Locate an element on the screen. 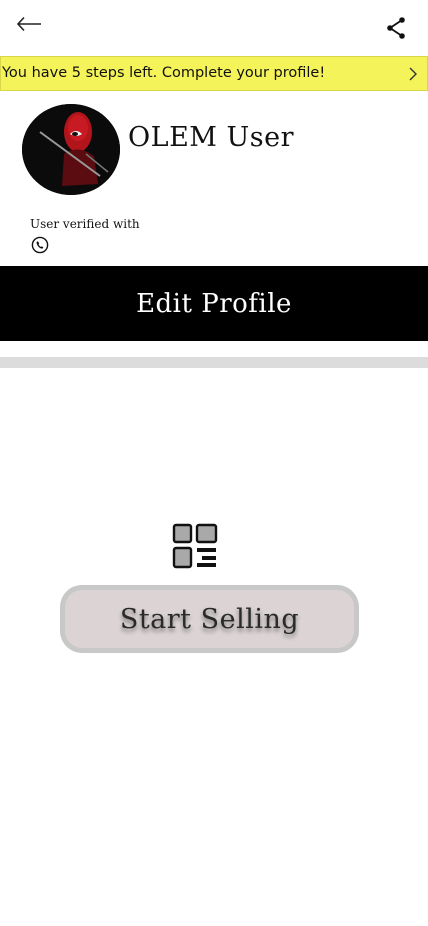  avatar-image is located at coordinates (71, 149).